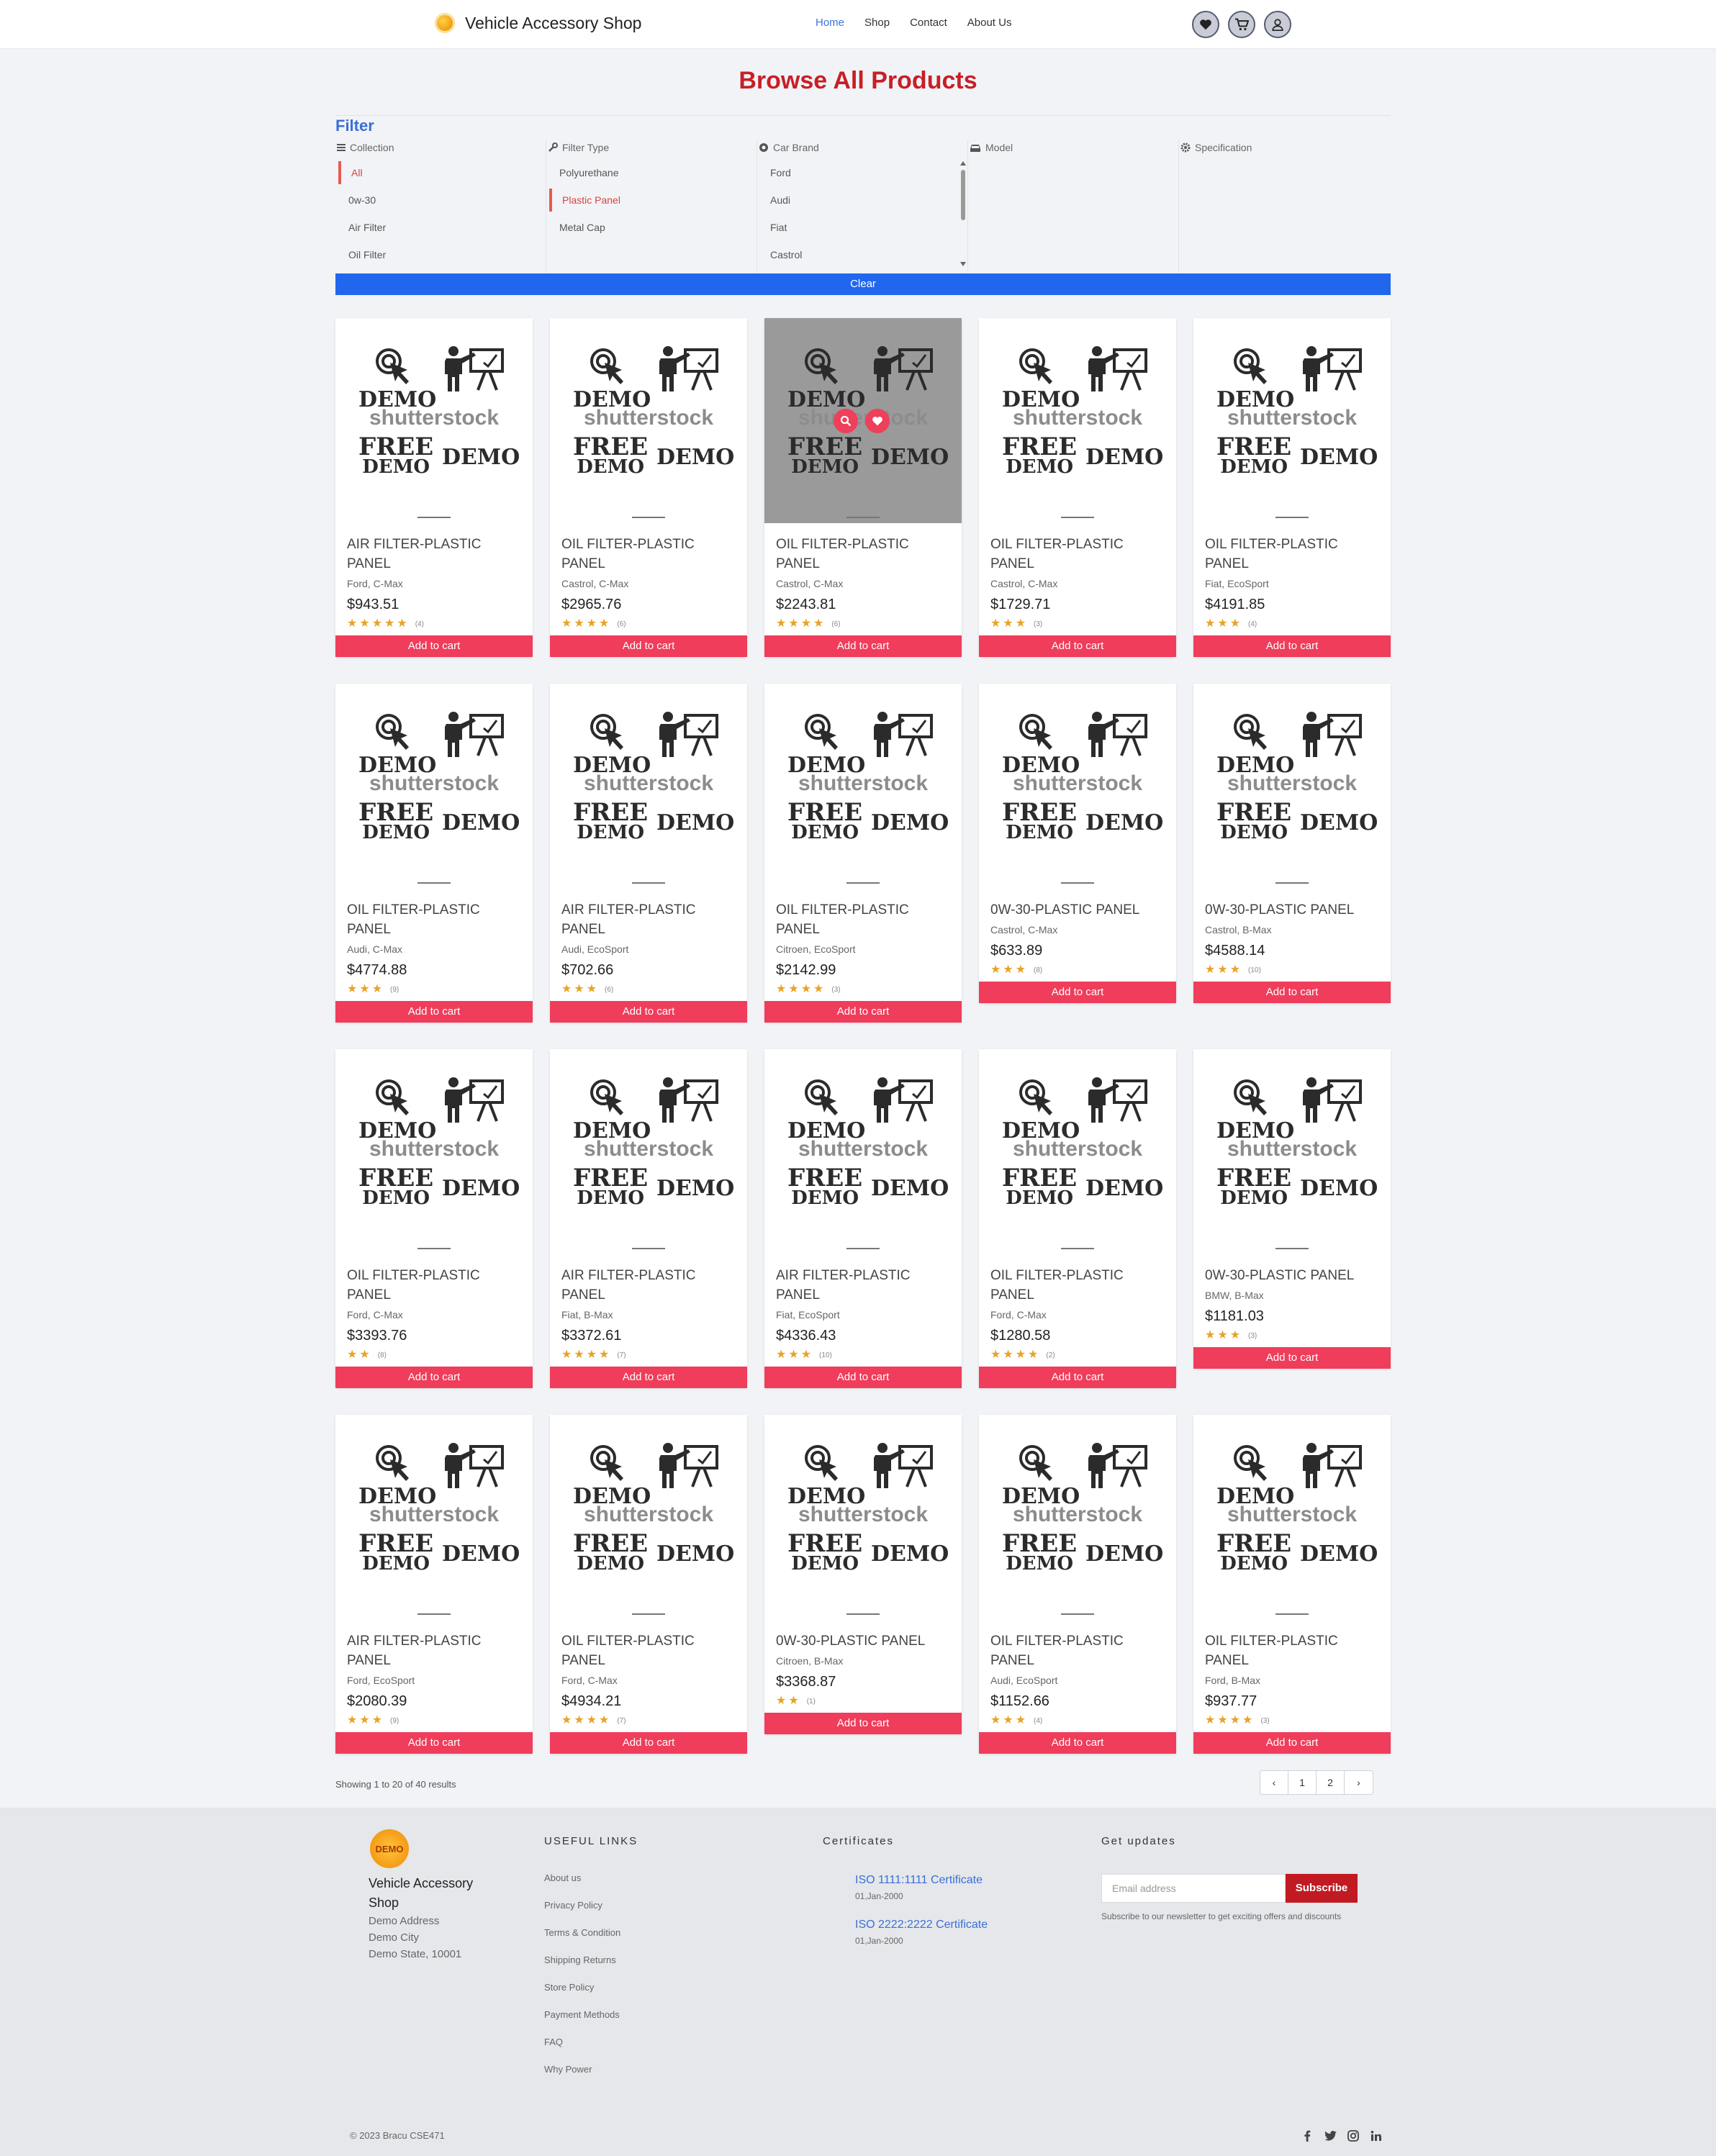 The image size is (1716, 2156). What do you see at coordinates (538, 23) in the screenshot?
I see `brand: Vehicle Accessory Shop` at bounding box center [538, 23].